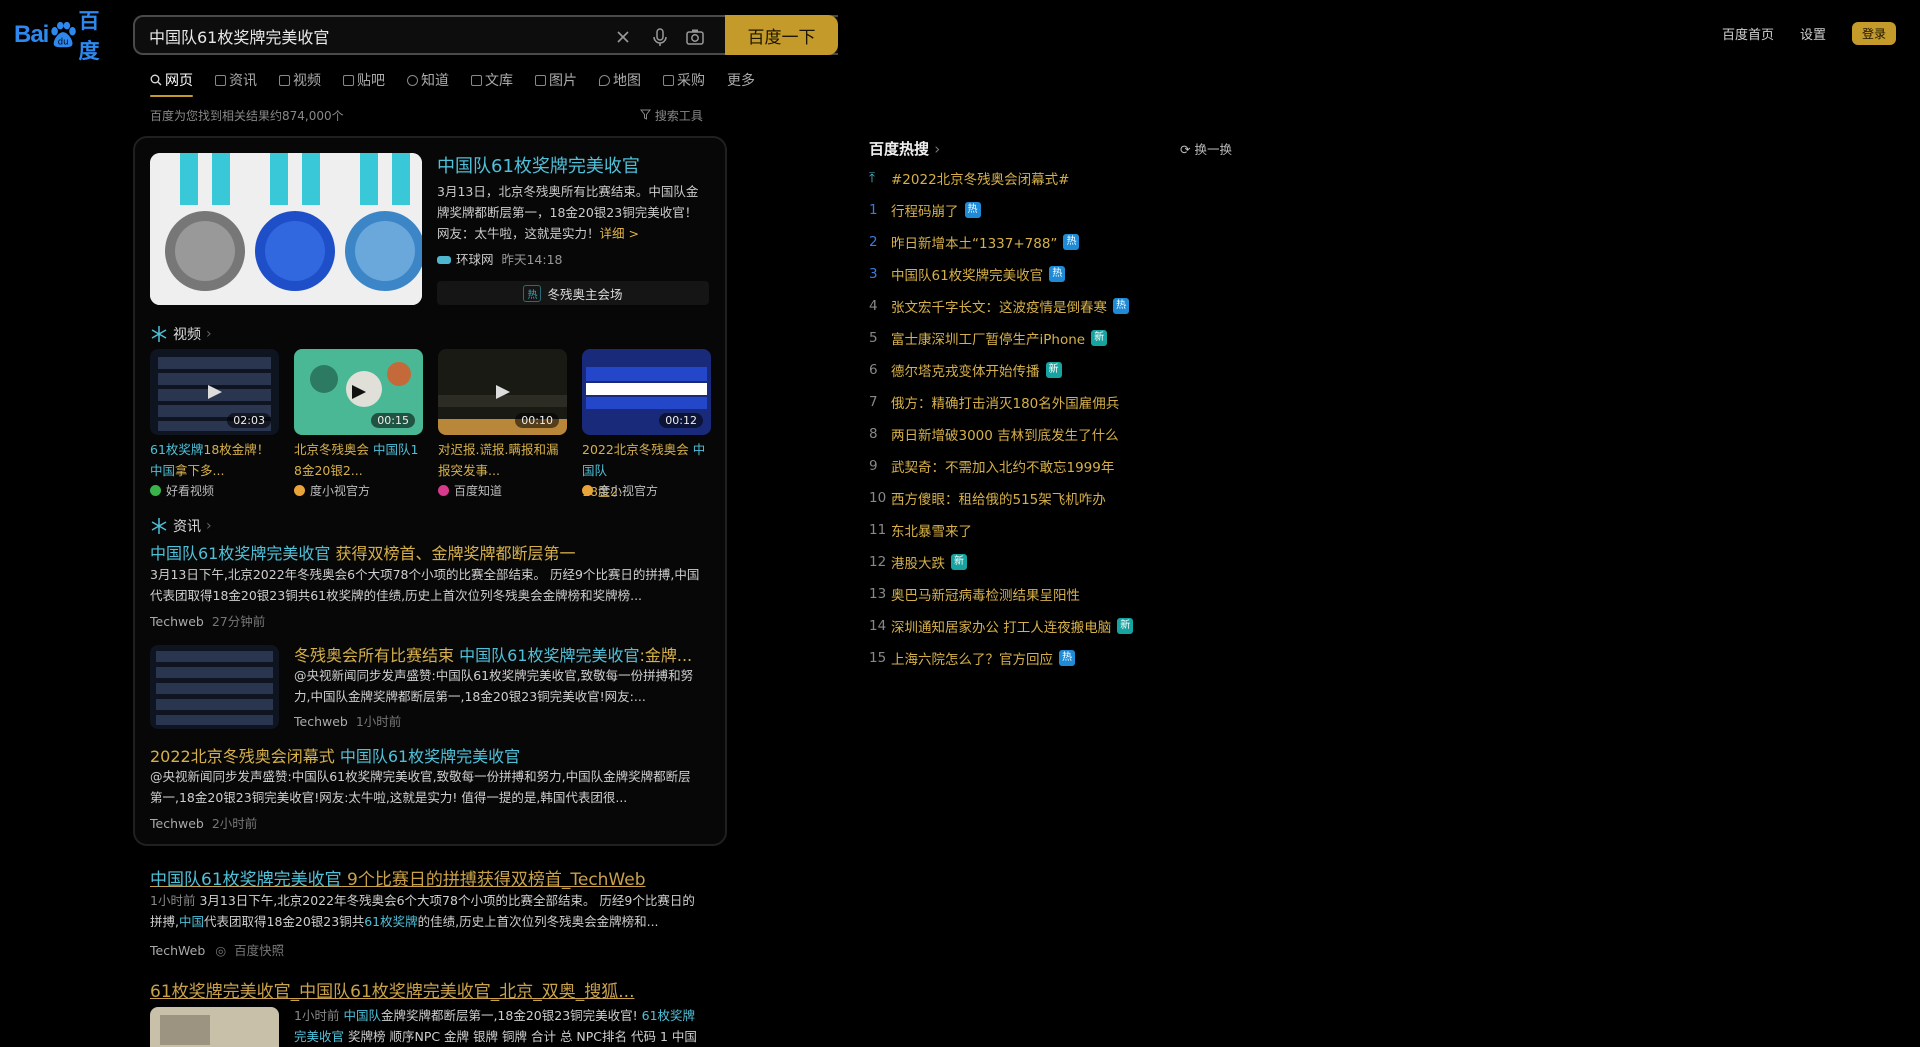 This screenshot has height=1047, width=1920. I want to click on tab-label: 知道, so click(435, 81).